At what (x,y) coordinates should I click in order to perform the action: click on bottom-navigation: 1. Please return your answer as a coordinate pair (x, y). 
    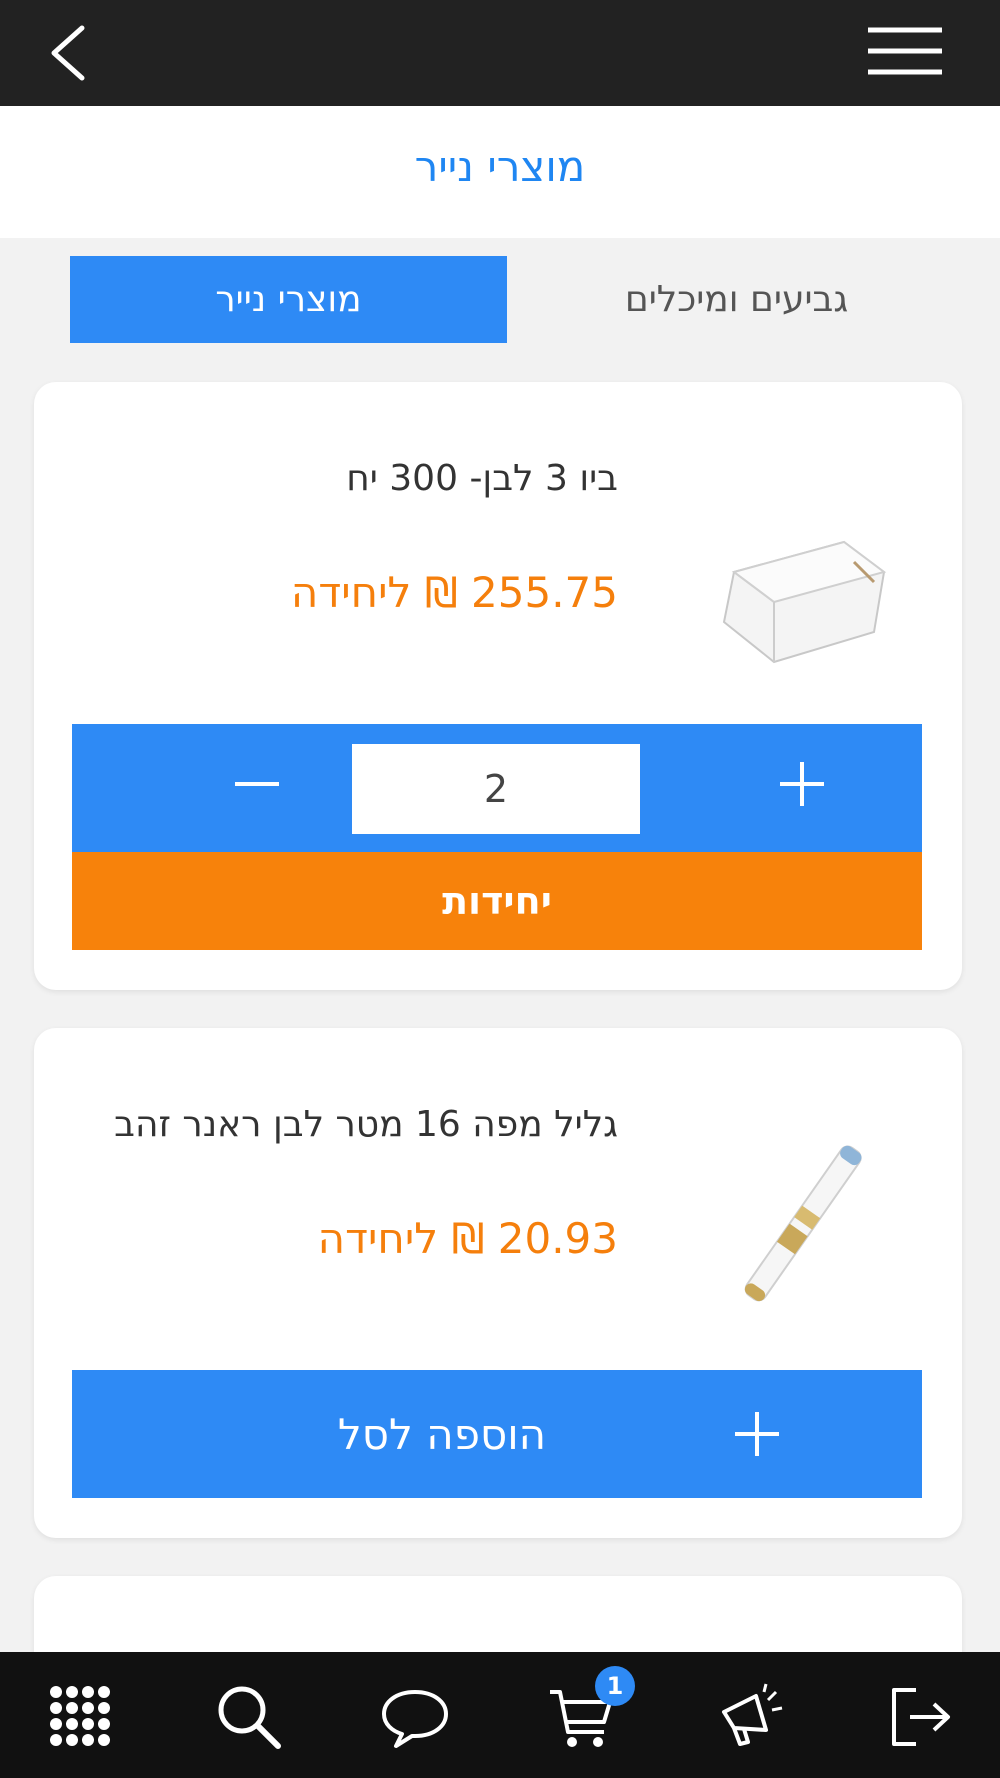
    Looking at the image, I should click on (500, 1715).